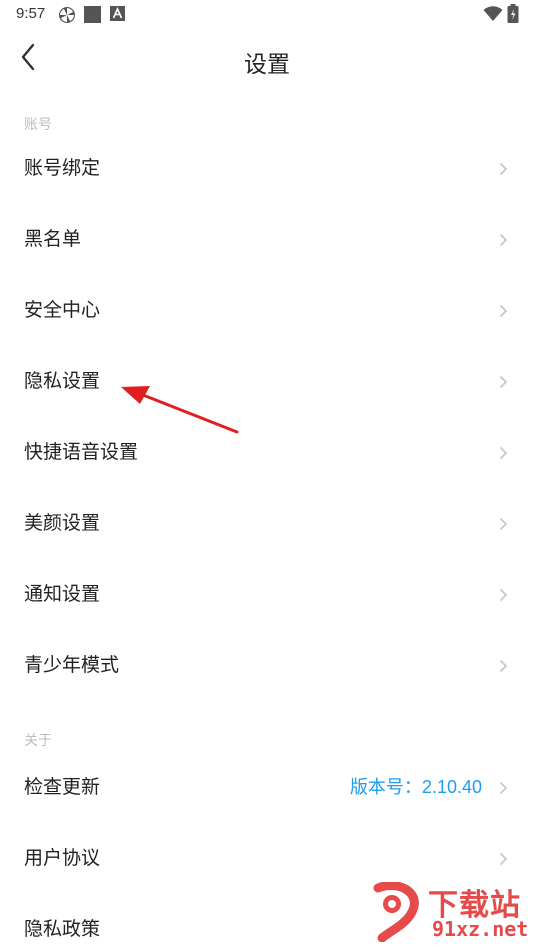 The image size is (534, 950). Describe the element at coordinates (62, 168) in the screenshot. I see `settings-item-label: 账号绑定` at that location.